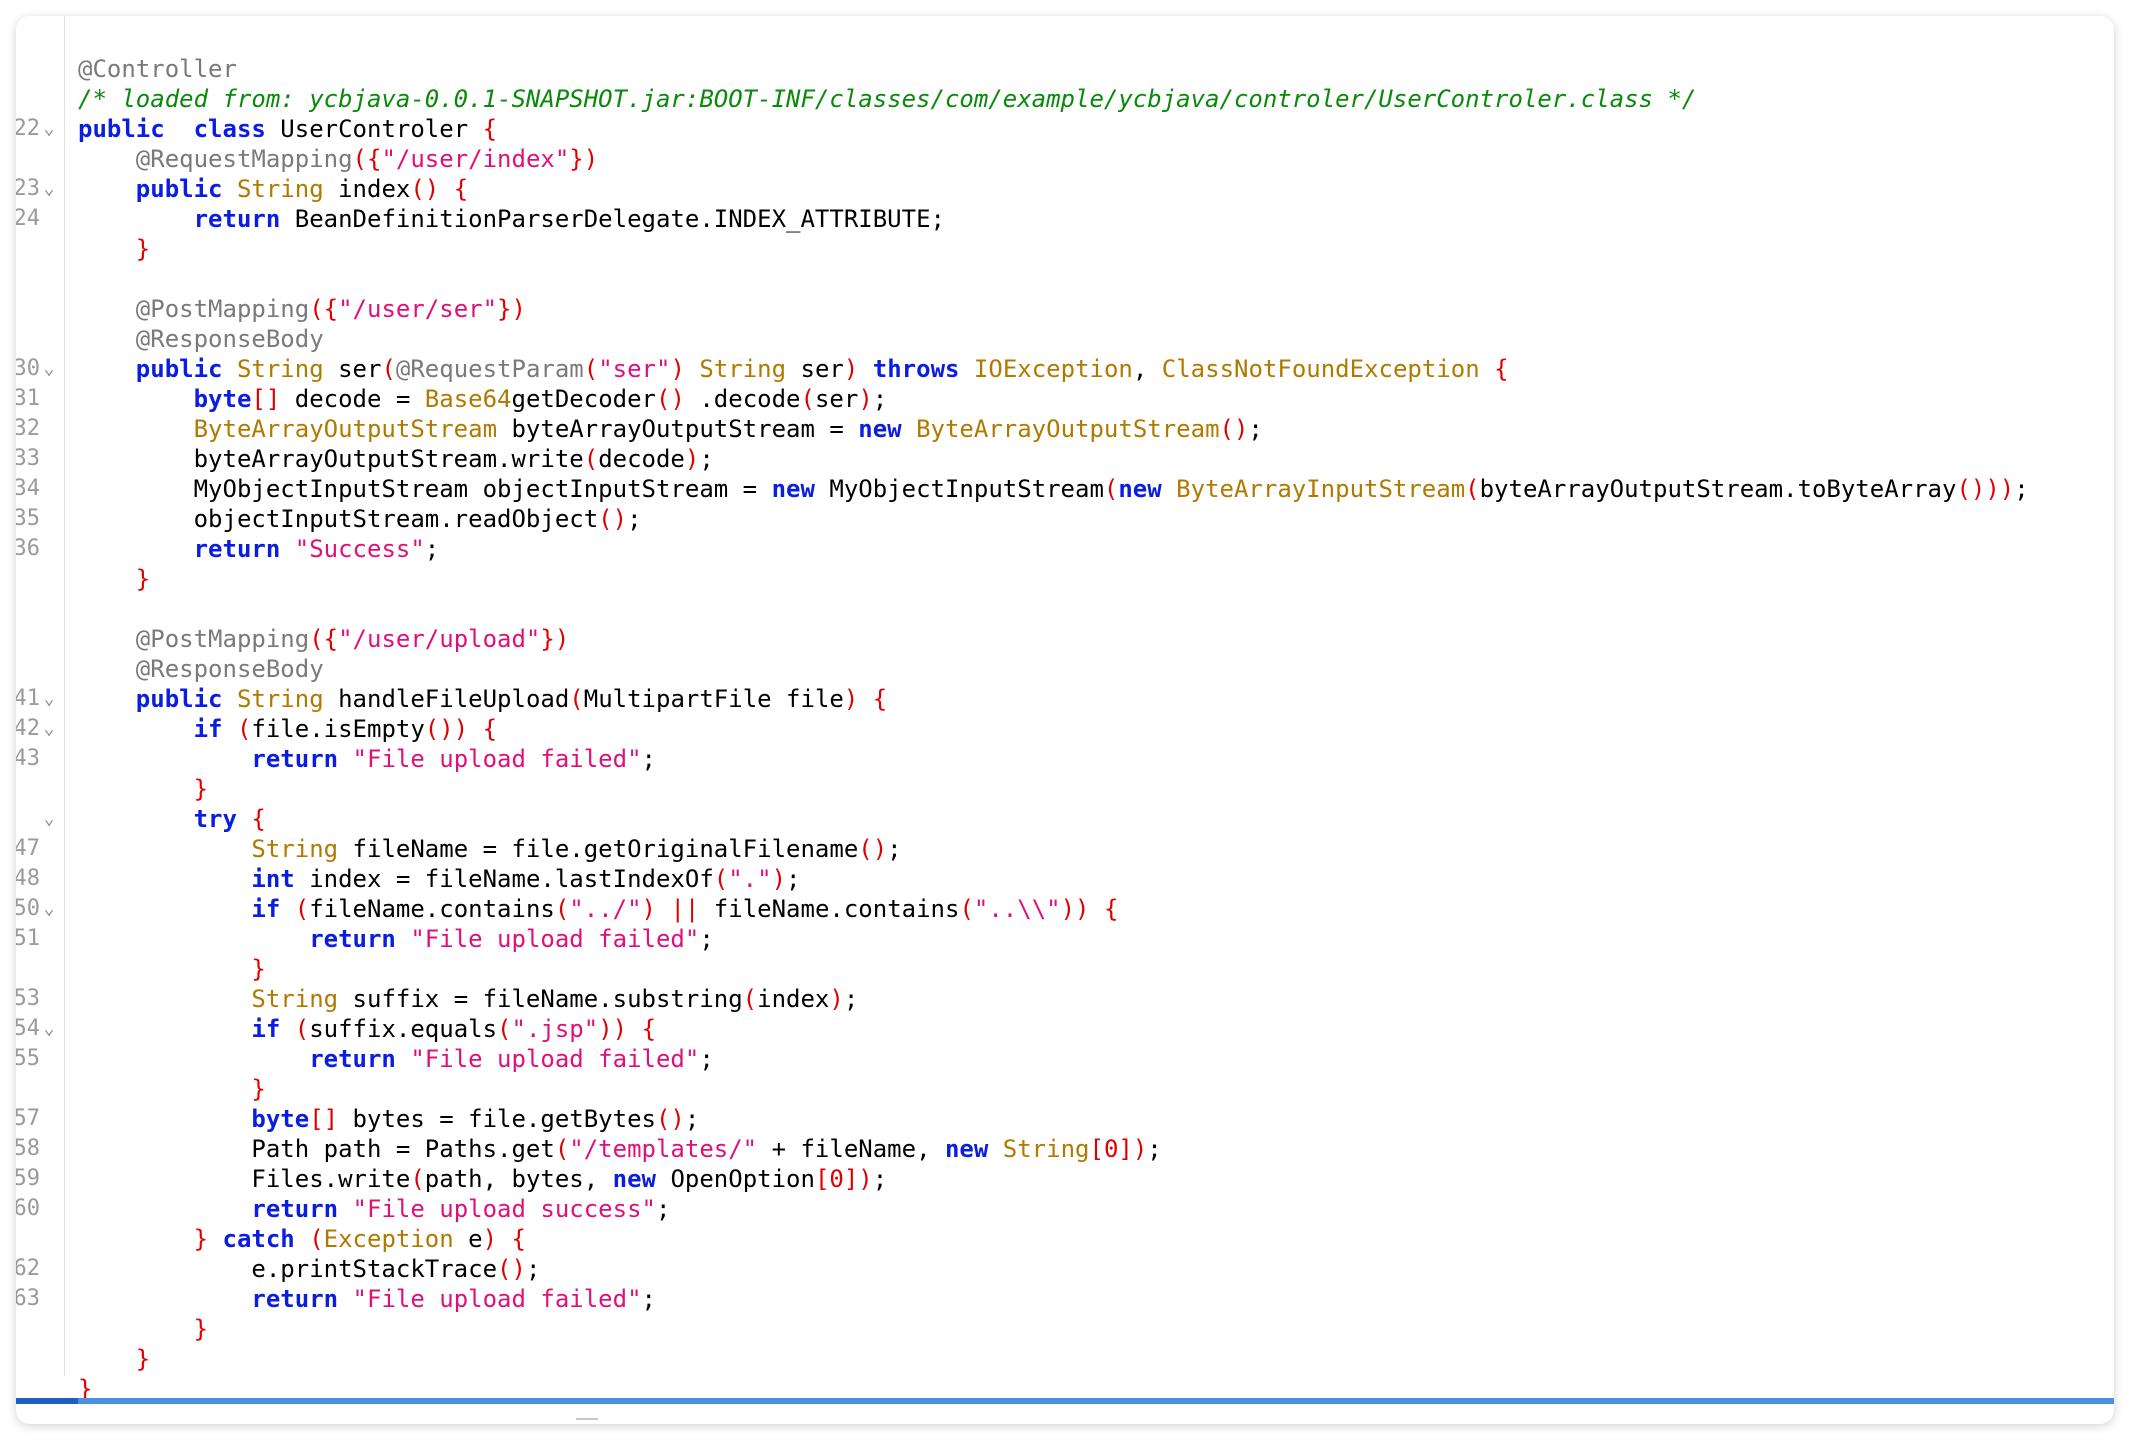 This screenshot has width=2130, height=1440. I want to click on code-line: 43 return "File upload failed";, so click(1065, 759).